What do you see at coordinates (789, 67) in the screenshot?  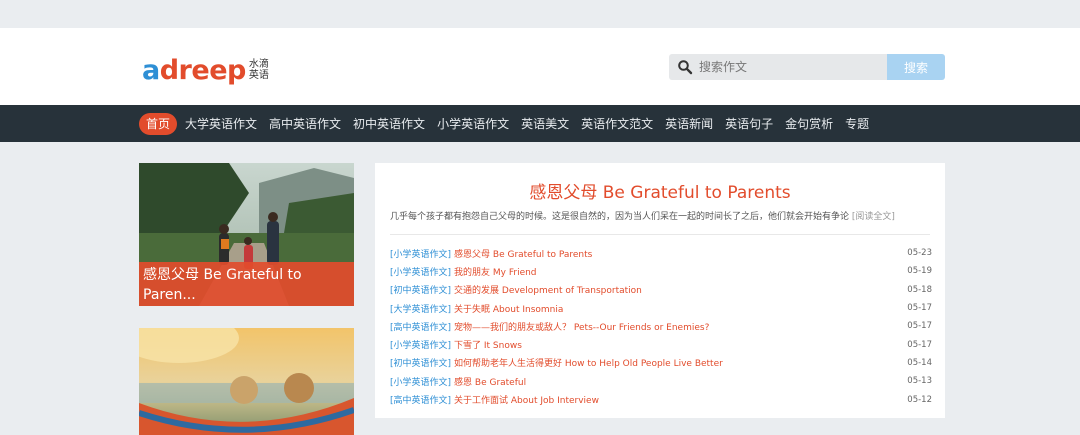 I see `search-input` at bounding box center [789, 67].